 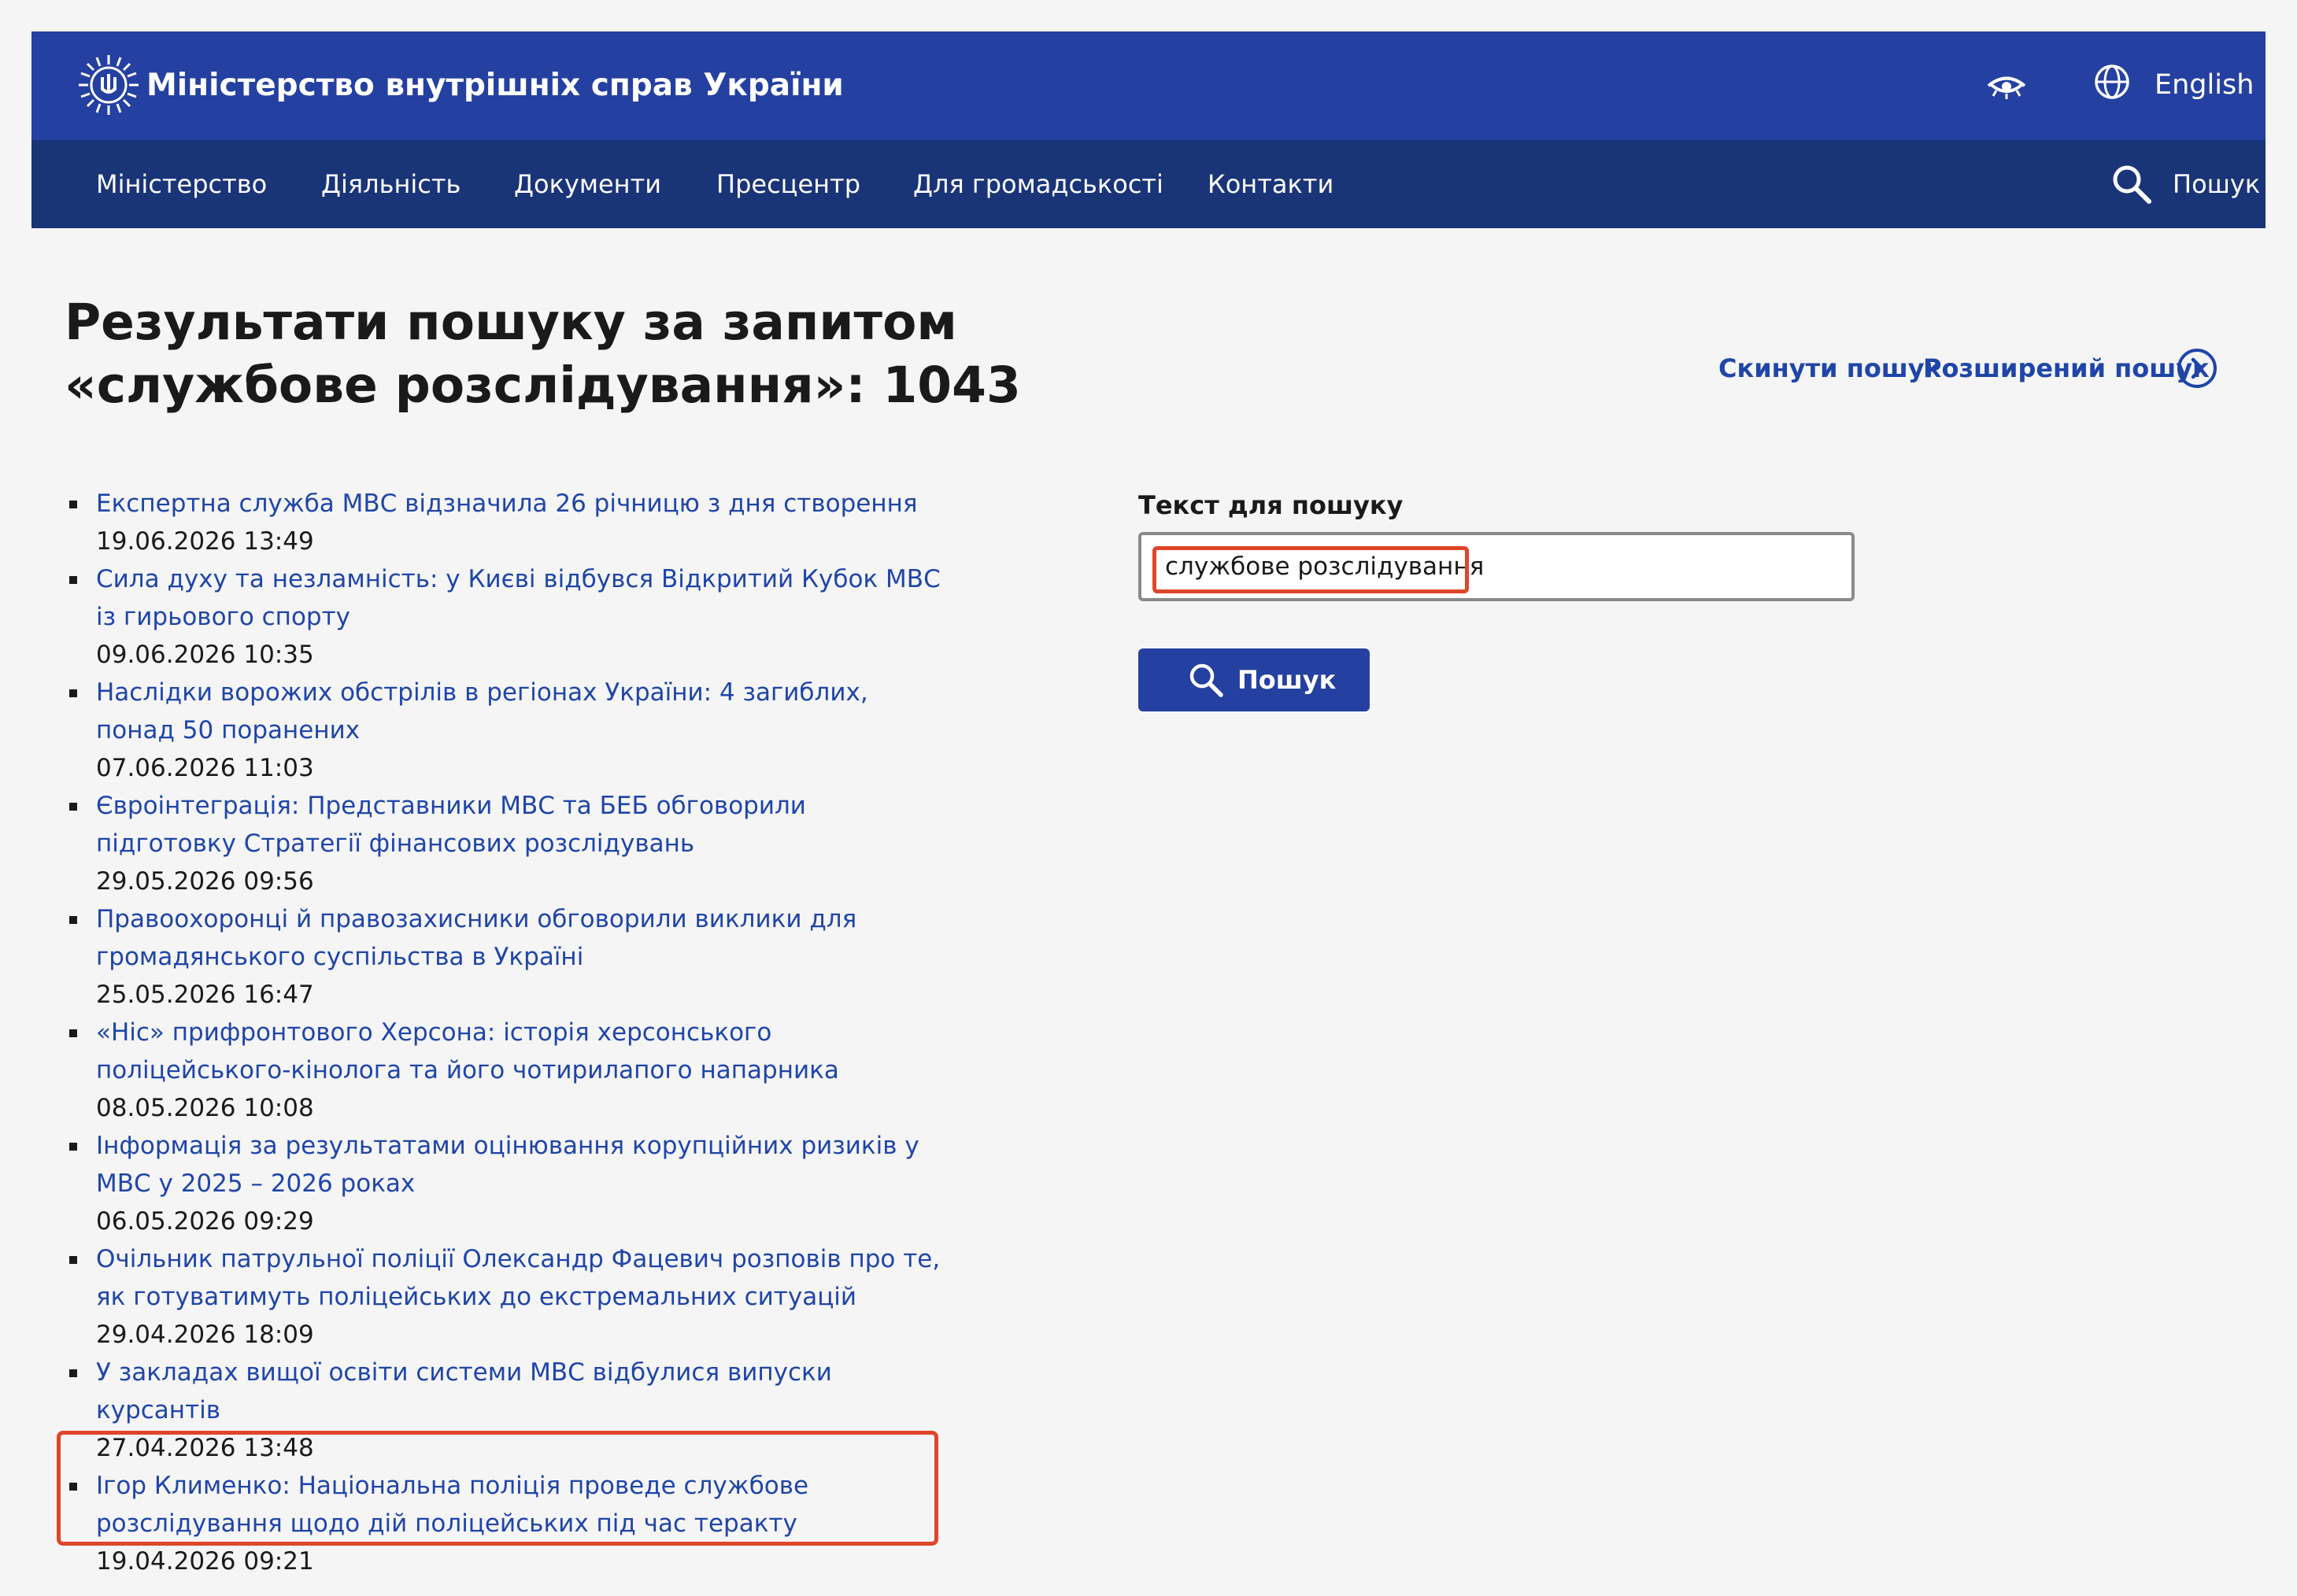 What do you see at coordinates (391, 184) in the screenshot?
I see `nav-item-activity: Діяльність` at bounding box center [391, 184].